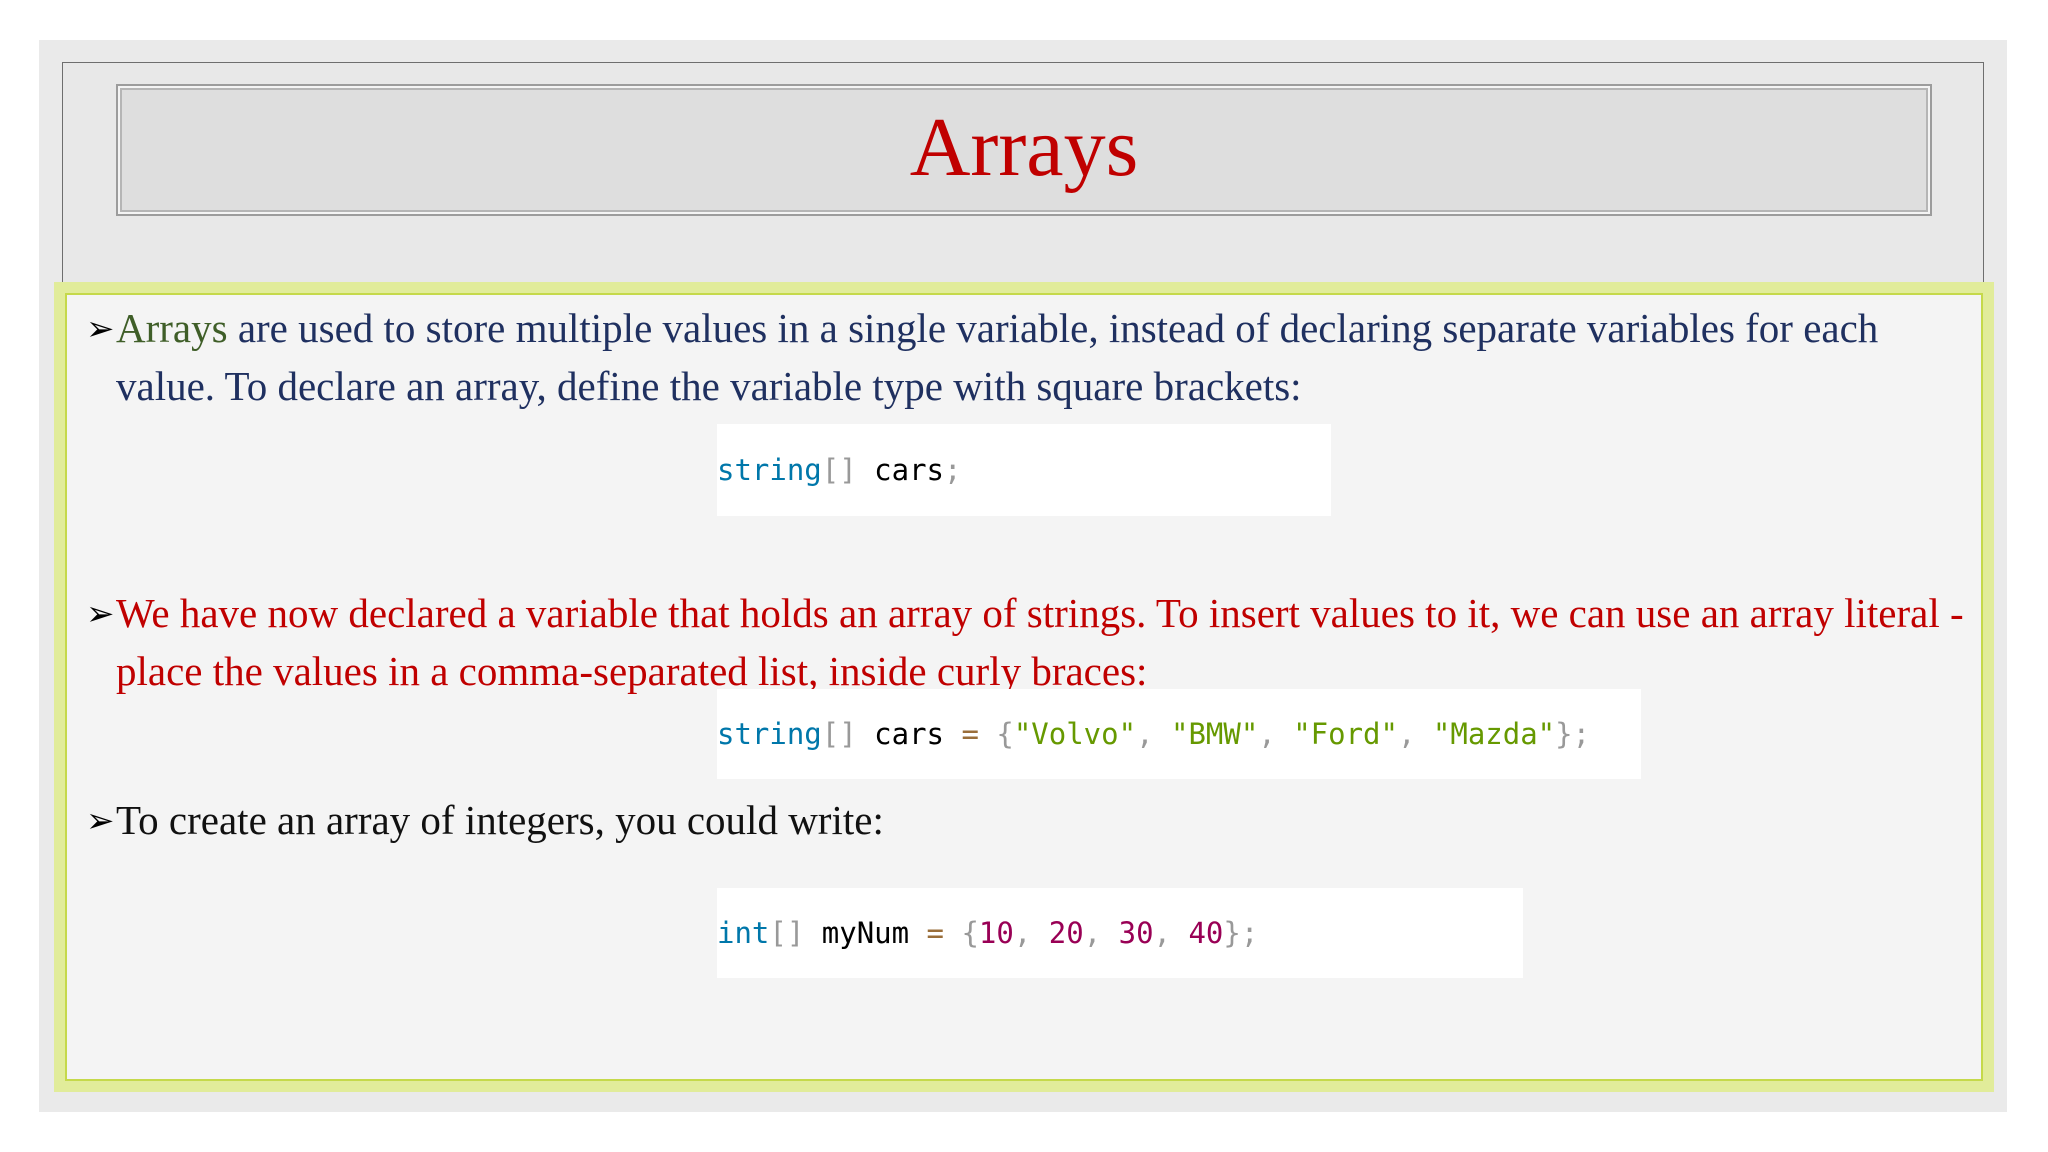 The height and width of the screenshot is (1152, 2048). What do you see at coordinates (1024, 147) in the screenshot?
I see `slide-title: Arrays` at bounding box center [1024, 147].